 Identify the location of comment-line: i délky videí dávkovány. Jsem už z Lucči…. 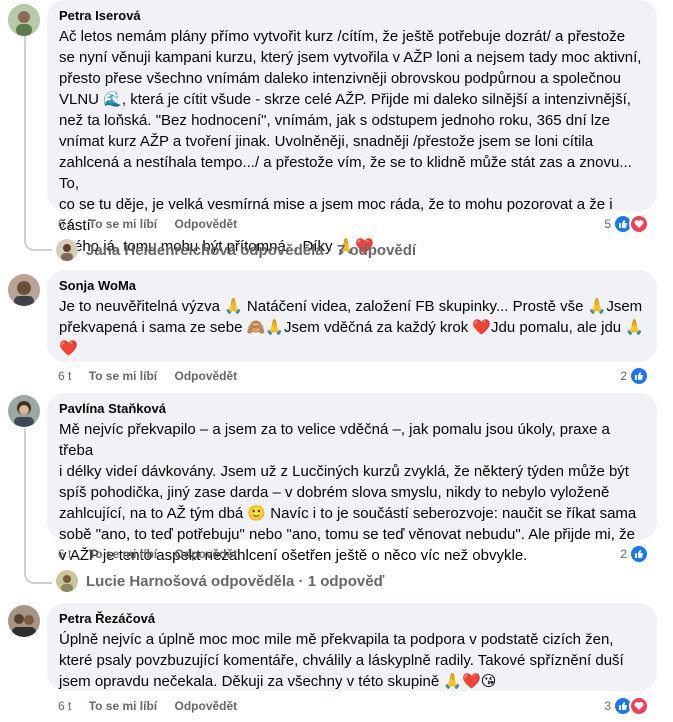
(344, 471).